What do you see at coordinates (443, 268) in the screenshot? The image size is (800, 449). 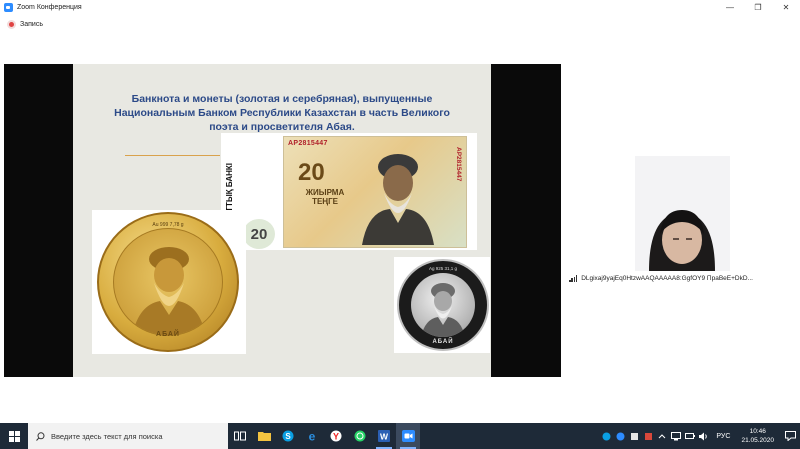 I see `silver-coin-weight: Ag 925 31,1 g` at bounding box center [443, 268].